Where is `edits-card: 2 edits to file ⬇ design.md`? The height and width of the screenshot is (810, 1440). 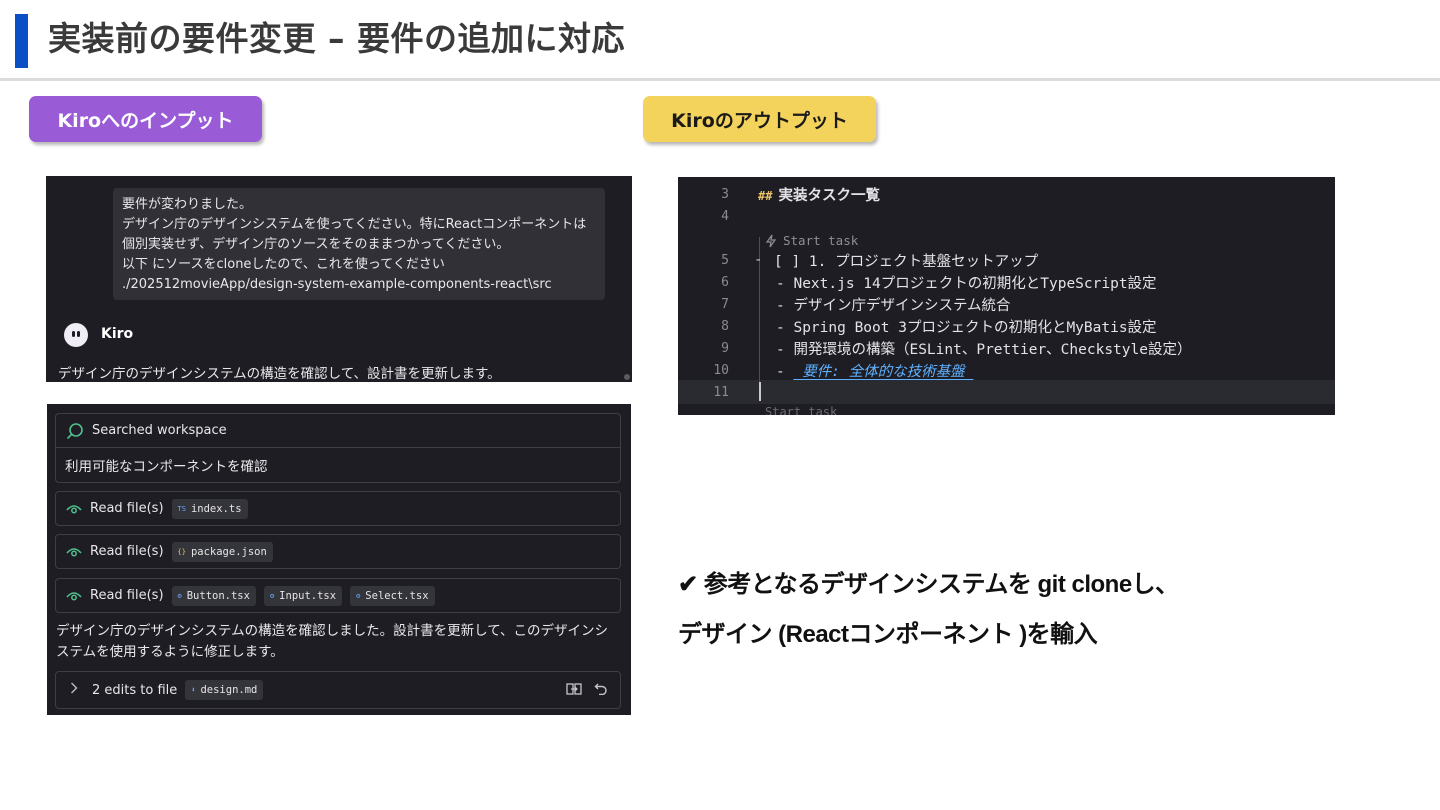 edits-card: 2 edits to file ⬇ design.md is located at coordinates (338, 690).